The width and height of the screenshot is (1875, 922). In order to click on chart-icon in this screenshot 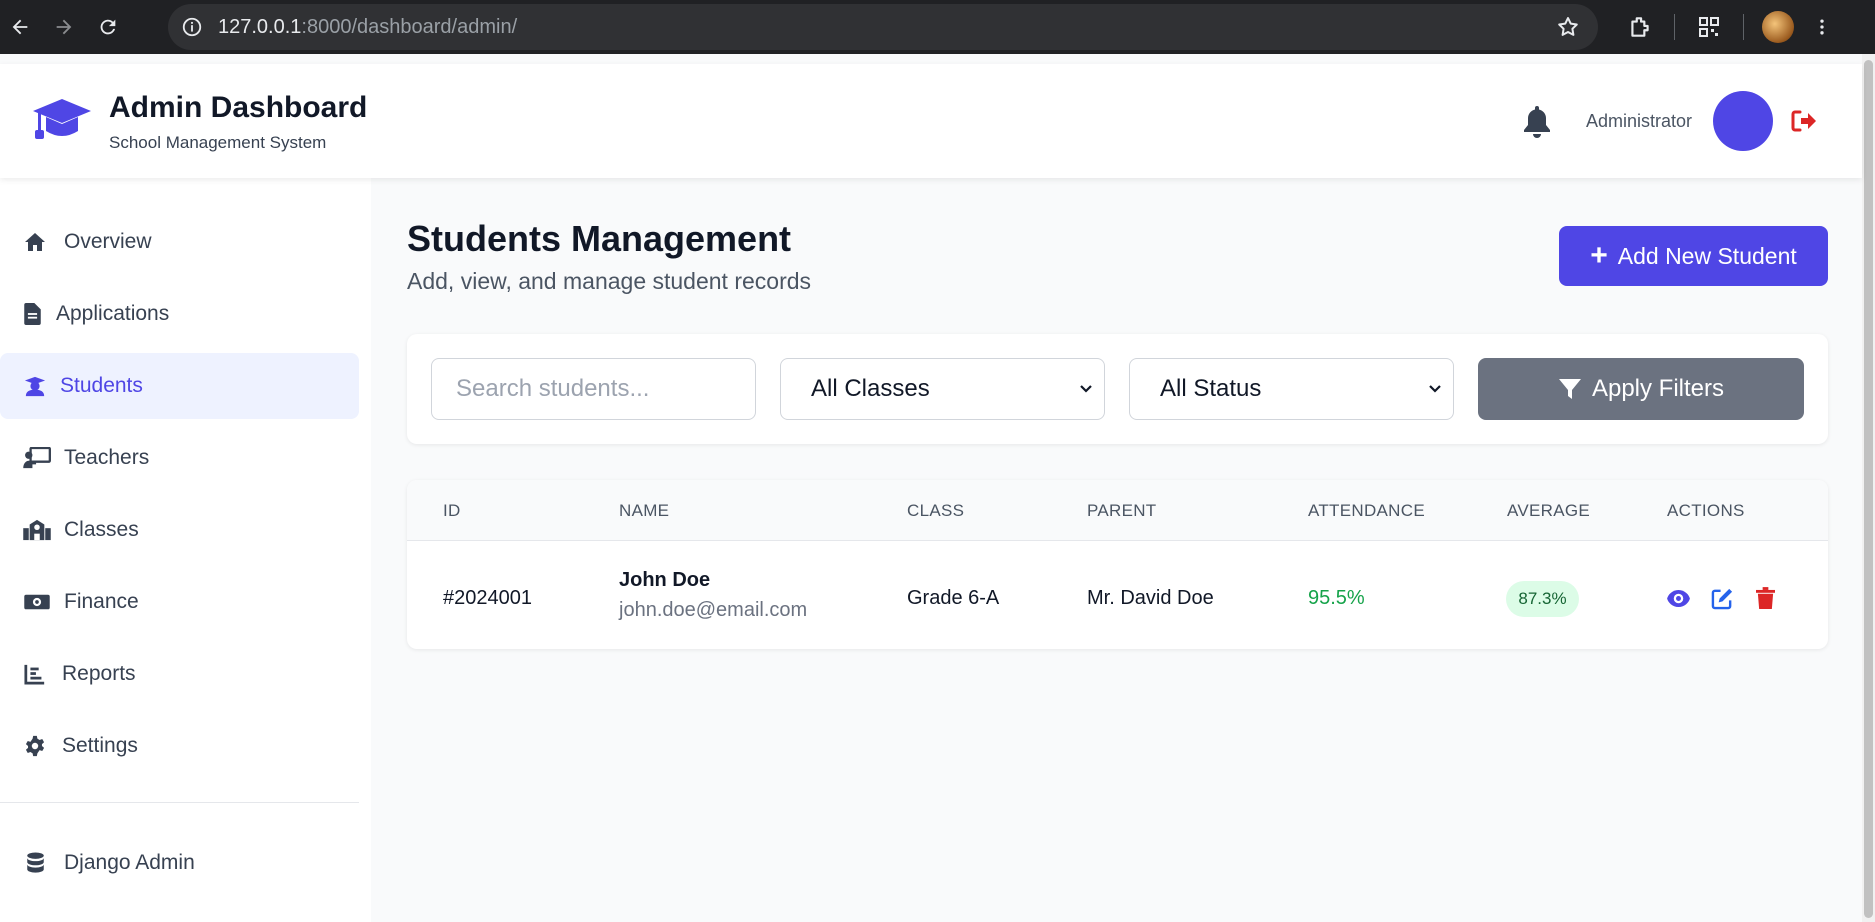, I will do `click(35, 674)`.